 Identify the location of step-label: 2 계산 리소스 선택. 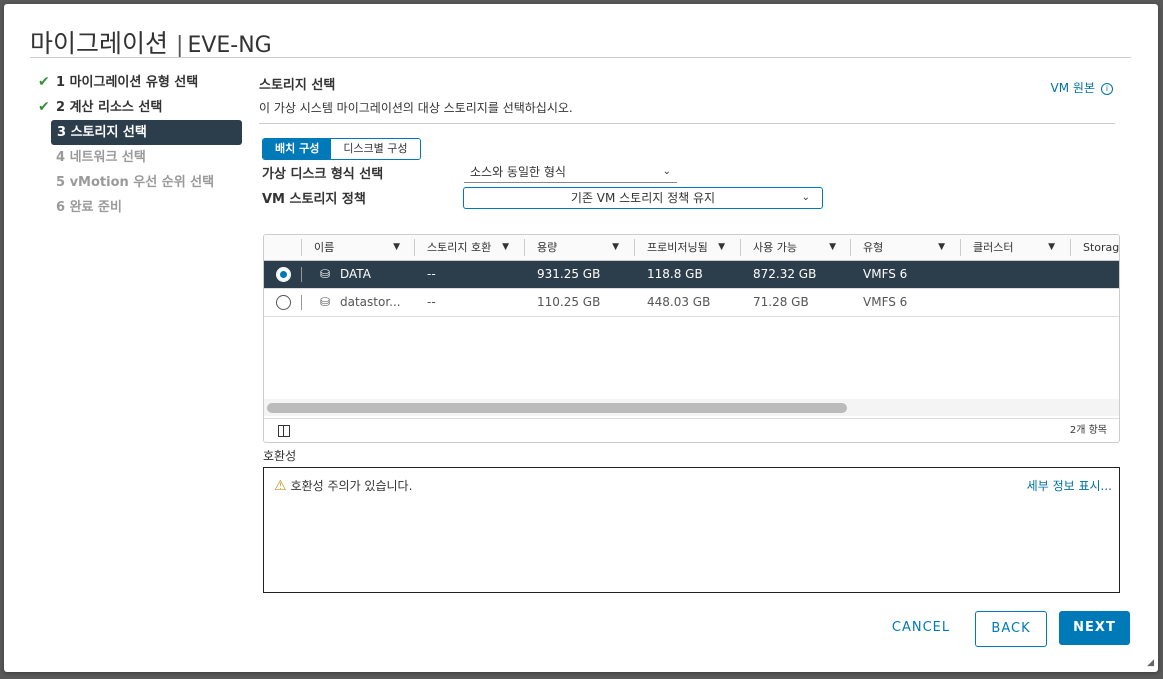
(109, 107).